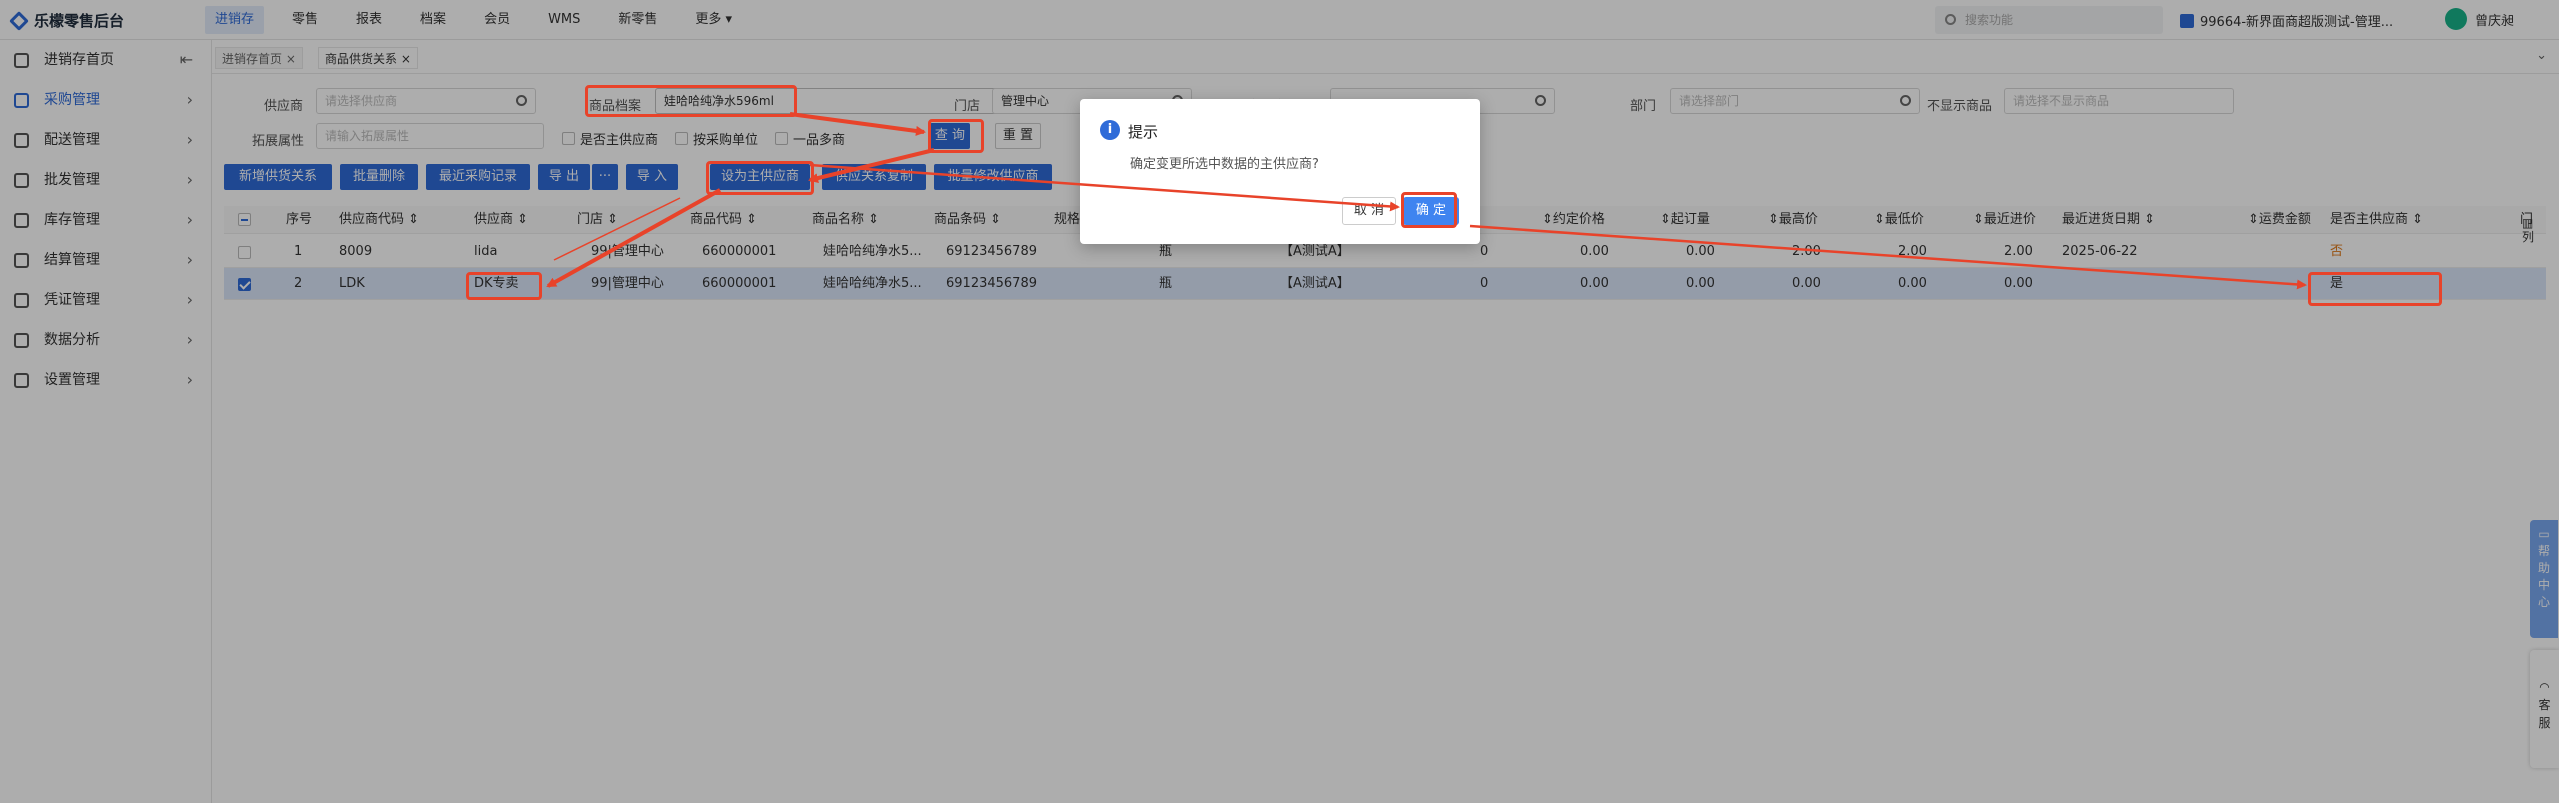 This screenshot has width=2559, height=803. I want to click on arrow-set-main-to-confirm, so click(1104, 187).